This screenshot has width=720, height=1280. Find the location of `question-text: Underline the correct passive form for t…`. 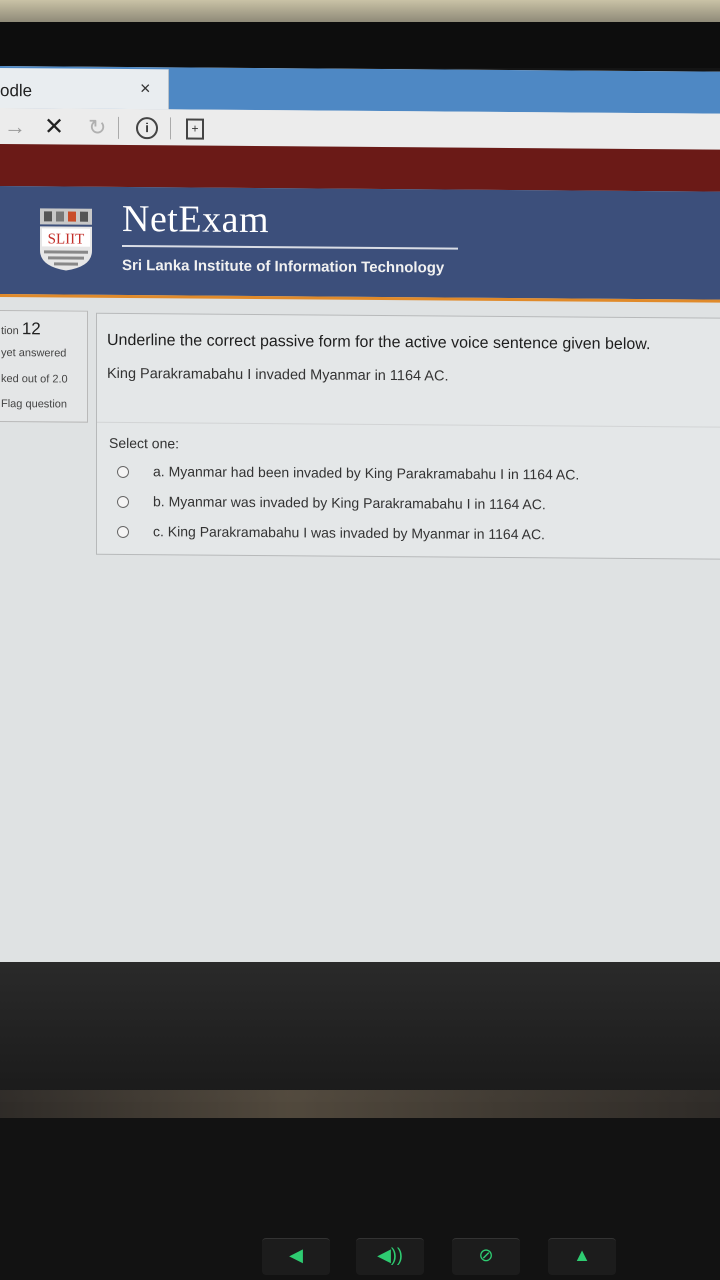

question-text: Underline the correct passive form for t… is located at coordinates (379, 342).